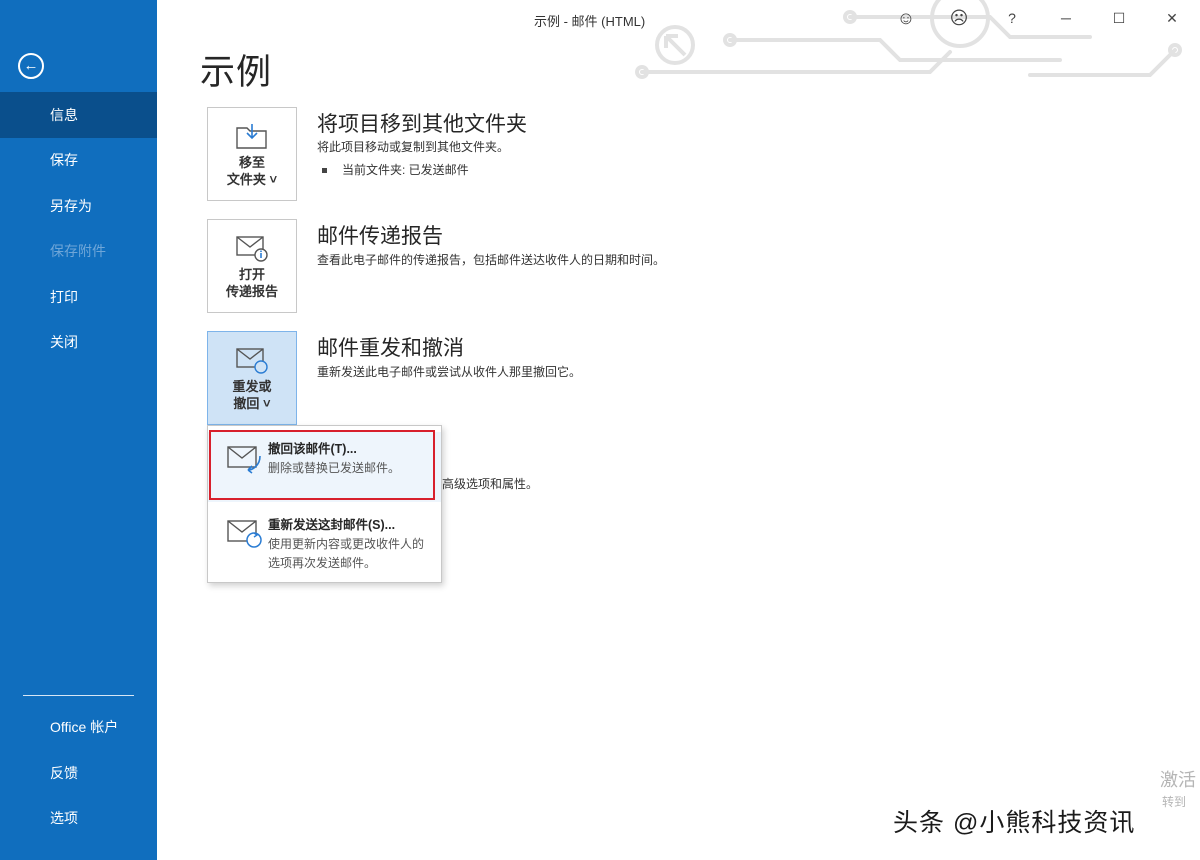  What do you see at coordinates (380, 236) in the screenshot?
I see `report-section-title: 邮件传递报告` at bounding box center [380, 236].